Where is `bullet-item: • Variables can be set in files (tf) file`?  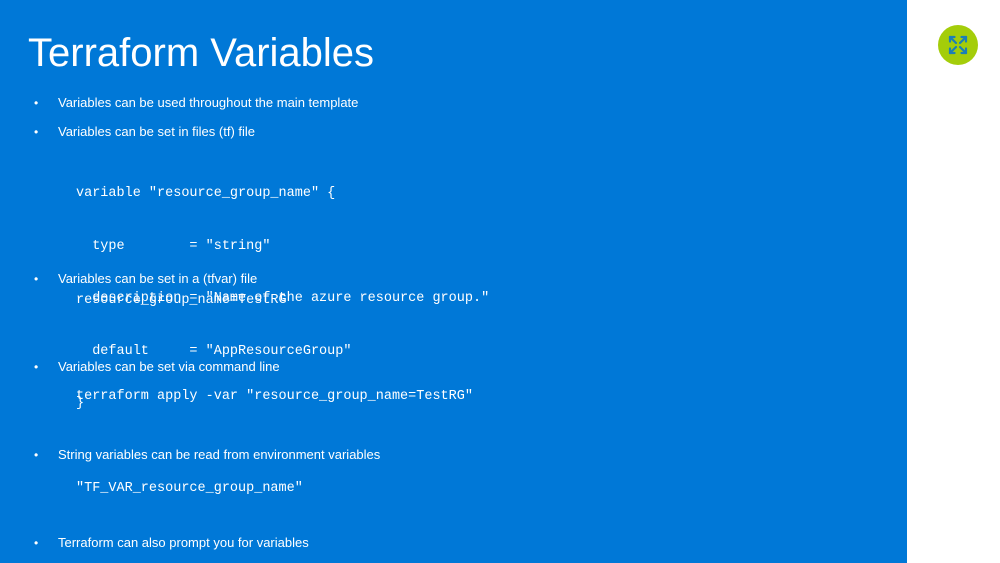
bullet-item: • Variables can be set in files (tf) file is located at coordinates (144, 132).